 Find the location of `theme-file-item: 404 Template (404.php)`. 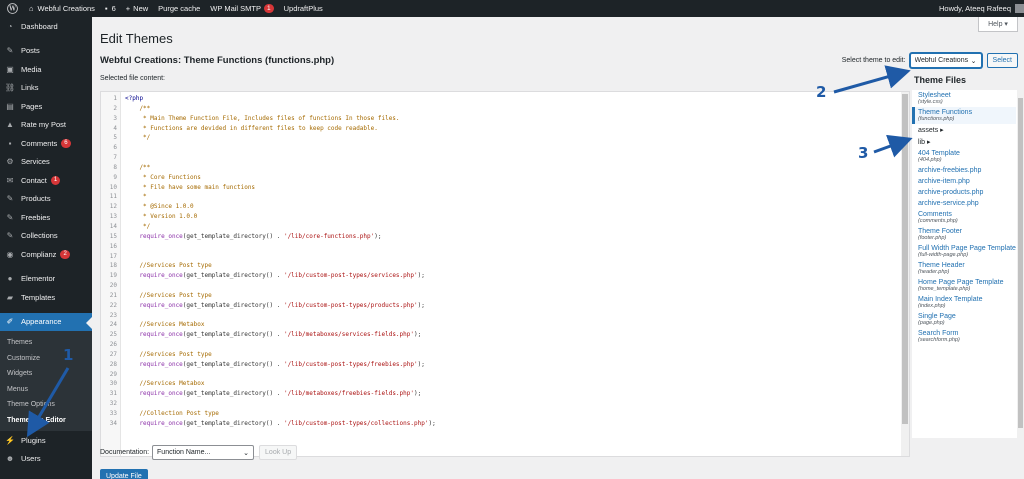

theme-file-item: 404 Template (404.php) is located at coordinates (968, 156).